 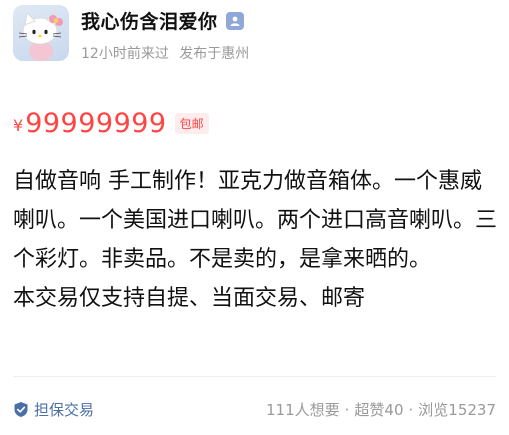 I want to click on description-line: 本交易仅支持自提、当面交易、邮寄, so click(x=189, y=298).